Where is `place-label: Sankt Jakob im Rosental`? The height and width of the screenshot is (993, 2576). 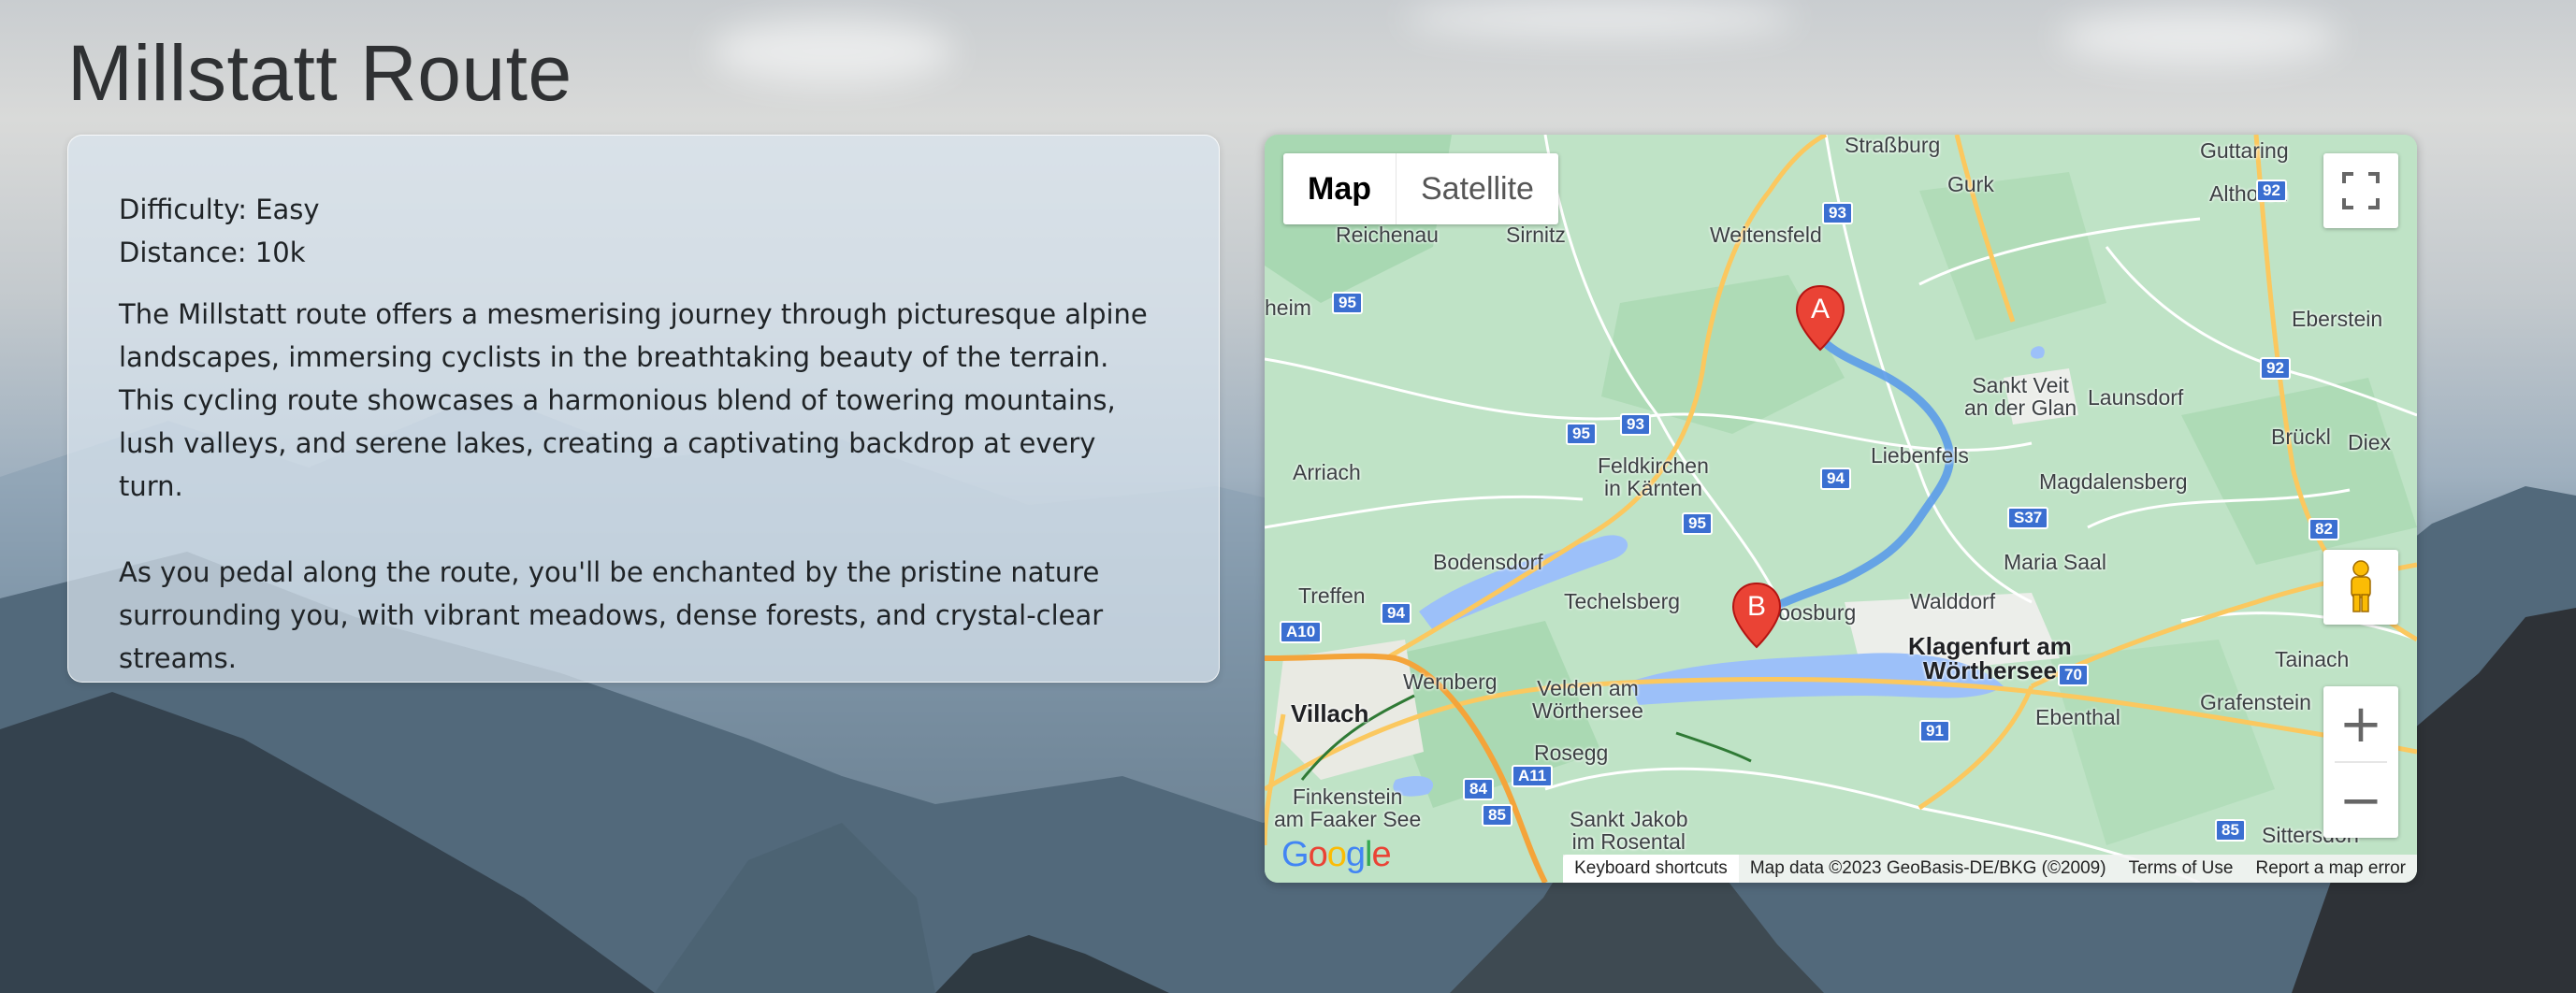 place-label: Sankt Jakob im Rosental is located at coordinates (1629, 830).